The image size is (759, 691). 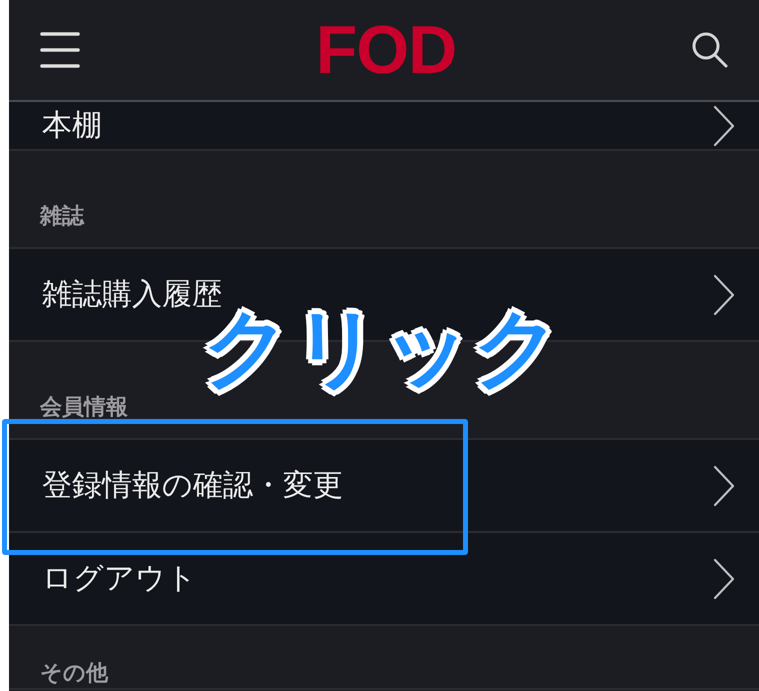 I want to click on section-heading: 雑誌, so click(x=62, y=217).